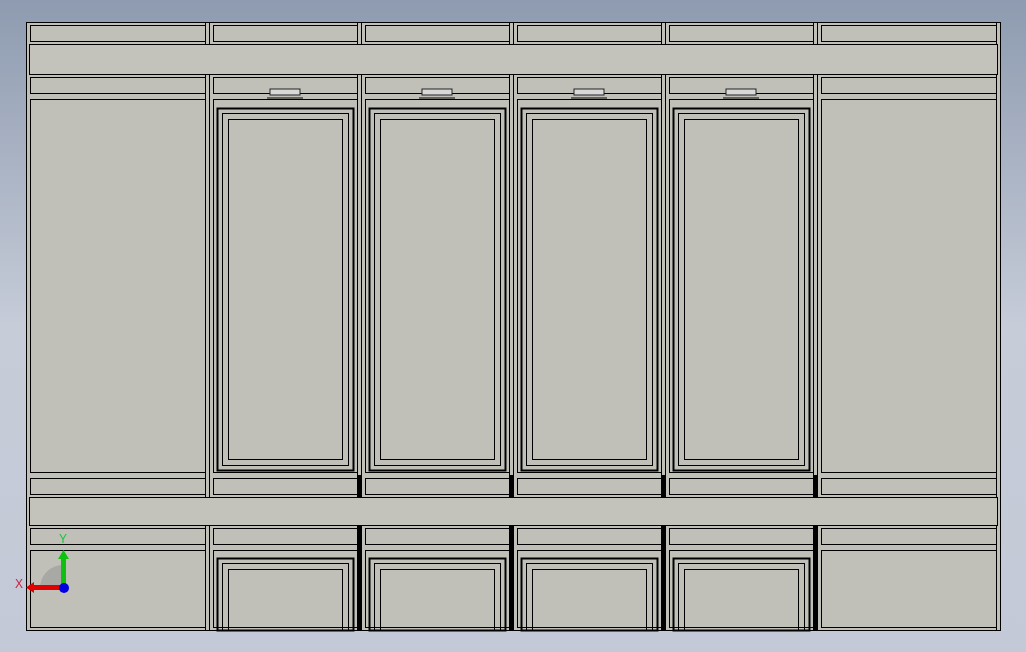 The width and height of the screenshot is (1026, 652). Describe the element at coordinates (64, 588) in the screenshot. I see `z-axis-dot-icon` at that location.